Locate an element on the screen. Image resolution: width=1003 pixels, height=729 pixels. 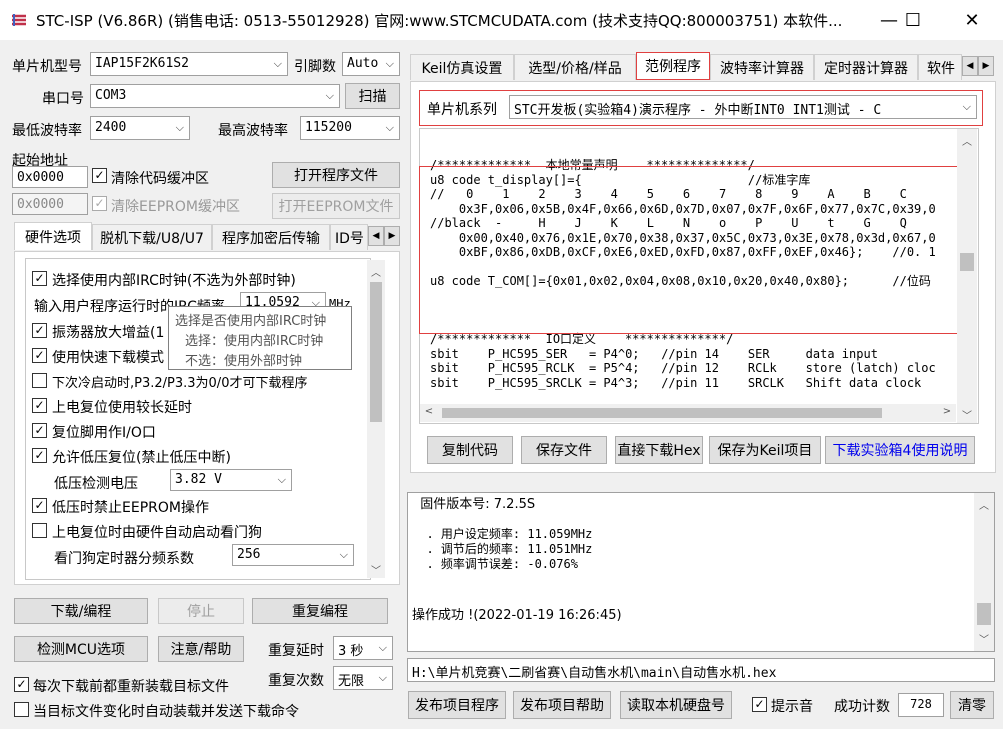
max-baud-label: 最高波特率 is located at coordinates (253, 131).